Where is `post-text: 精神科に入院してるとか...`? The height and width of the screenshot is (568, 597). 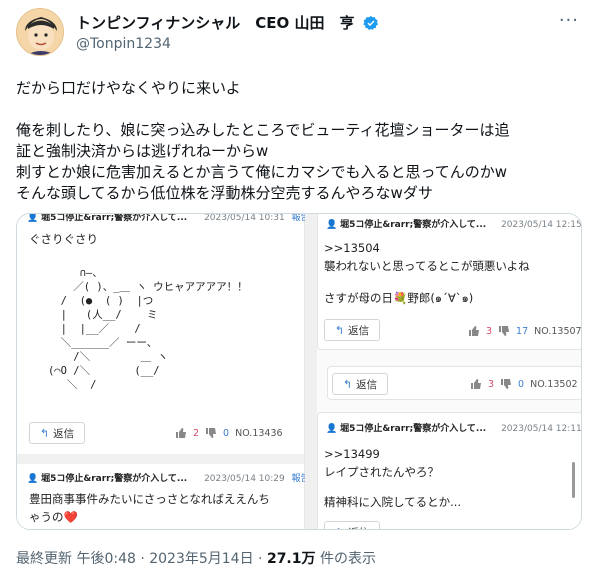 post-text: 精神科に入院してるとか... is located at coordinates (393, 502).